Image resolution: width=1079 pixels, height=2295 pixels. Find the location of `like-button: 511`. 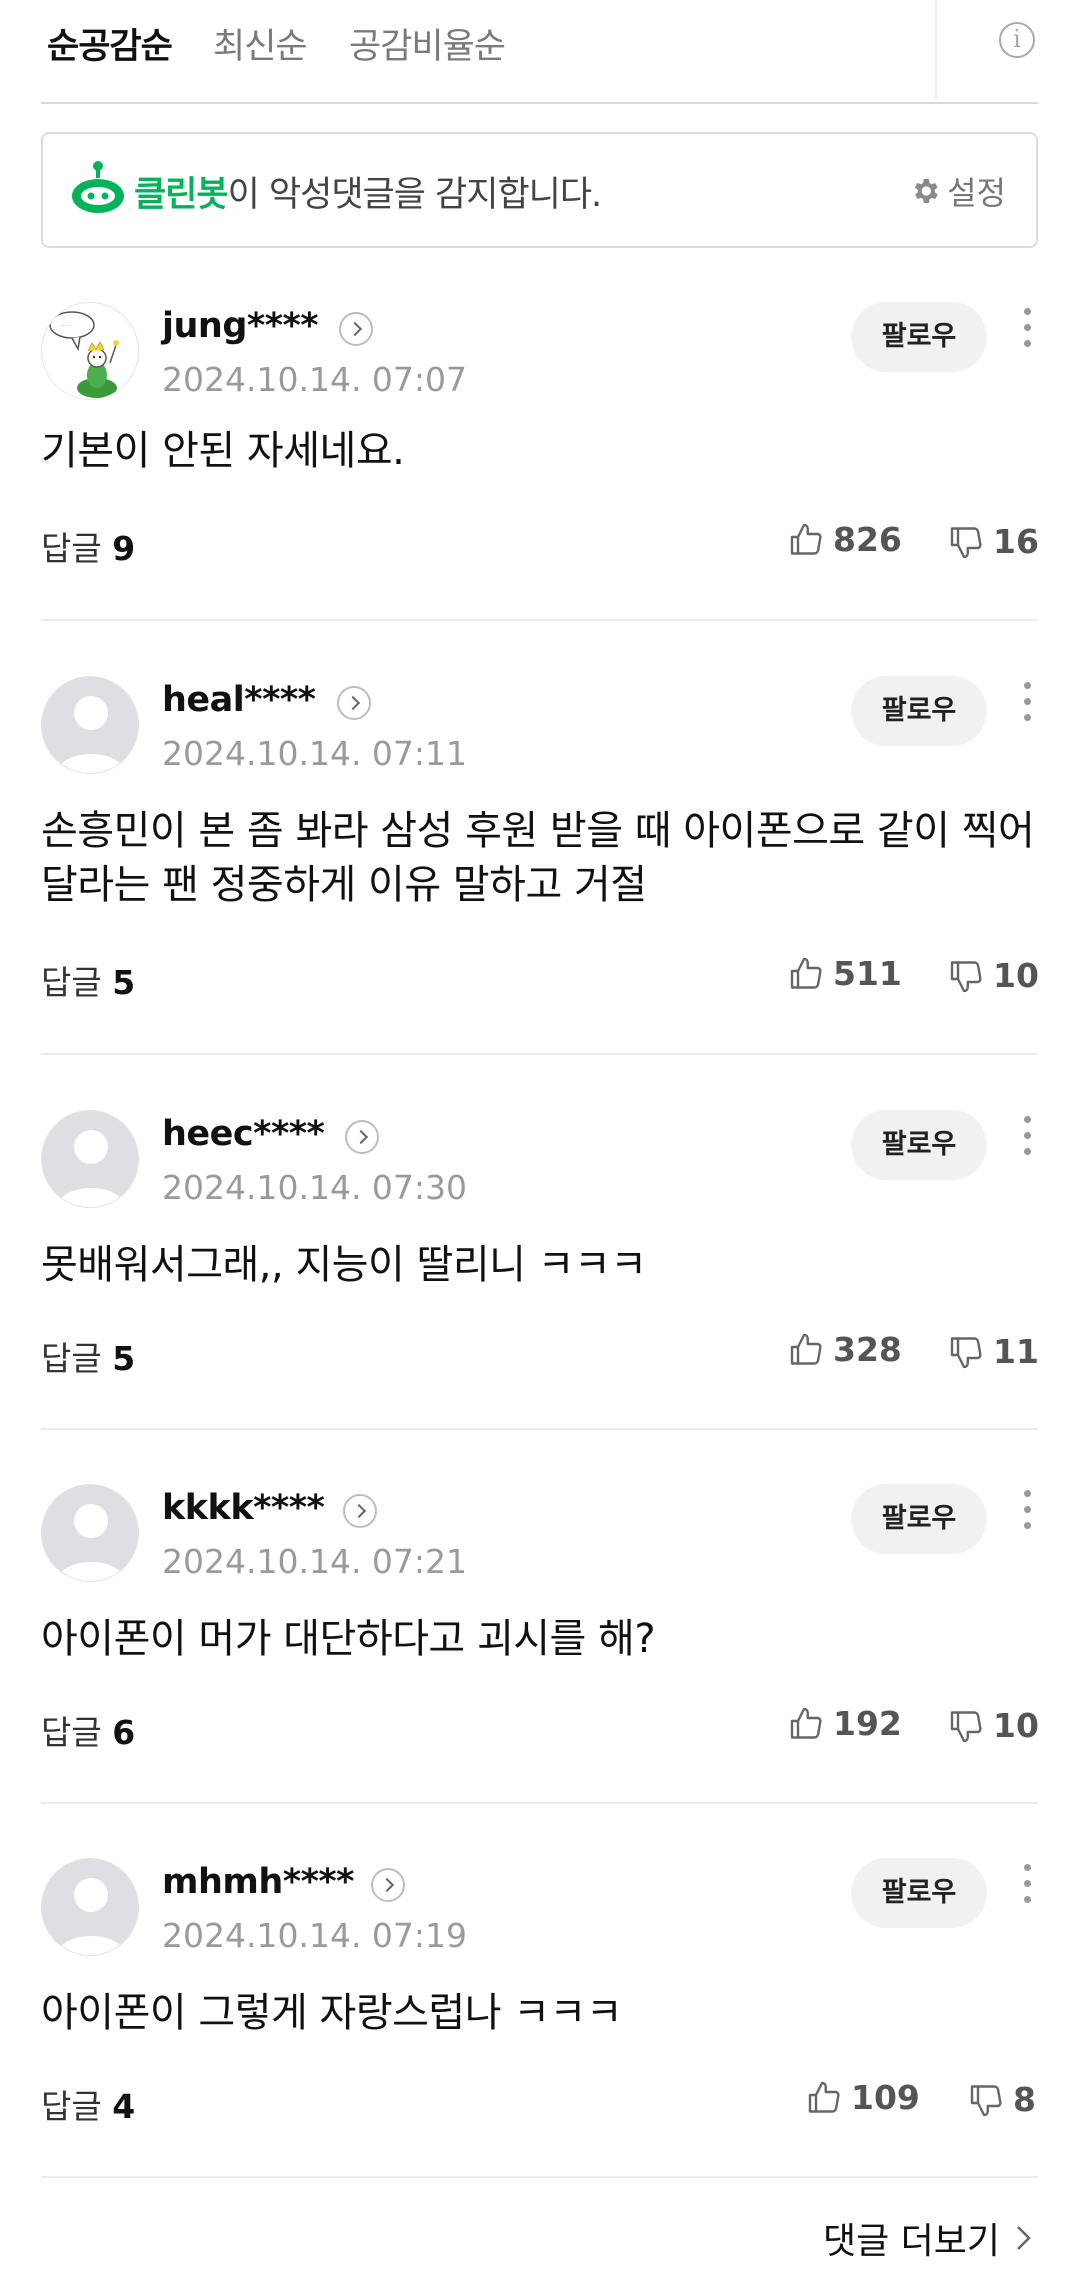

like-button: 511 is located at coordinates (845, 973).